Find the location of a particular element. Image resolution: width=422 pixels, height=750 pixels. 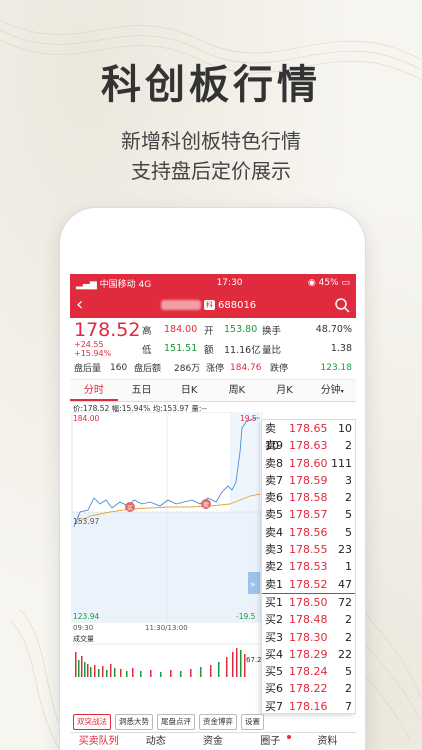

volume-max-label: 67.2 is located at coordinates (254, 660).